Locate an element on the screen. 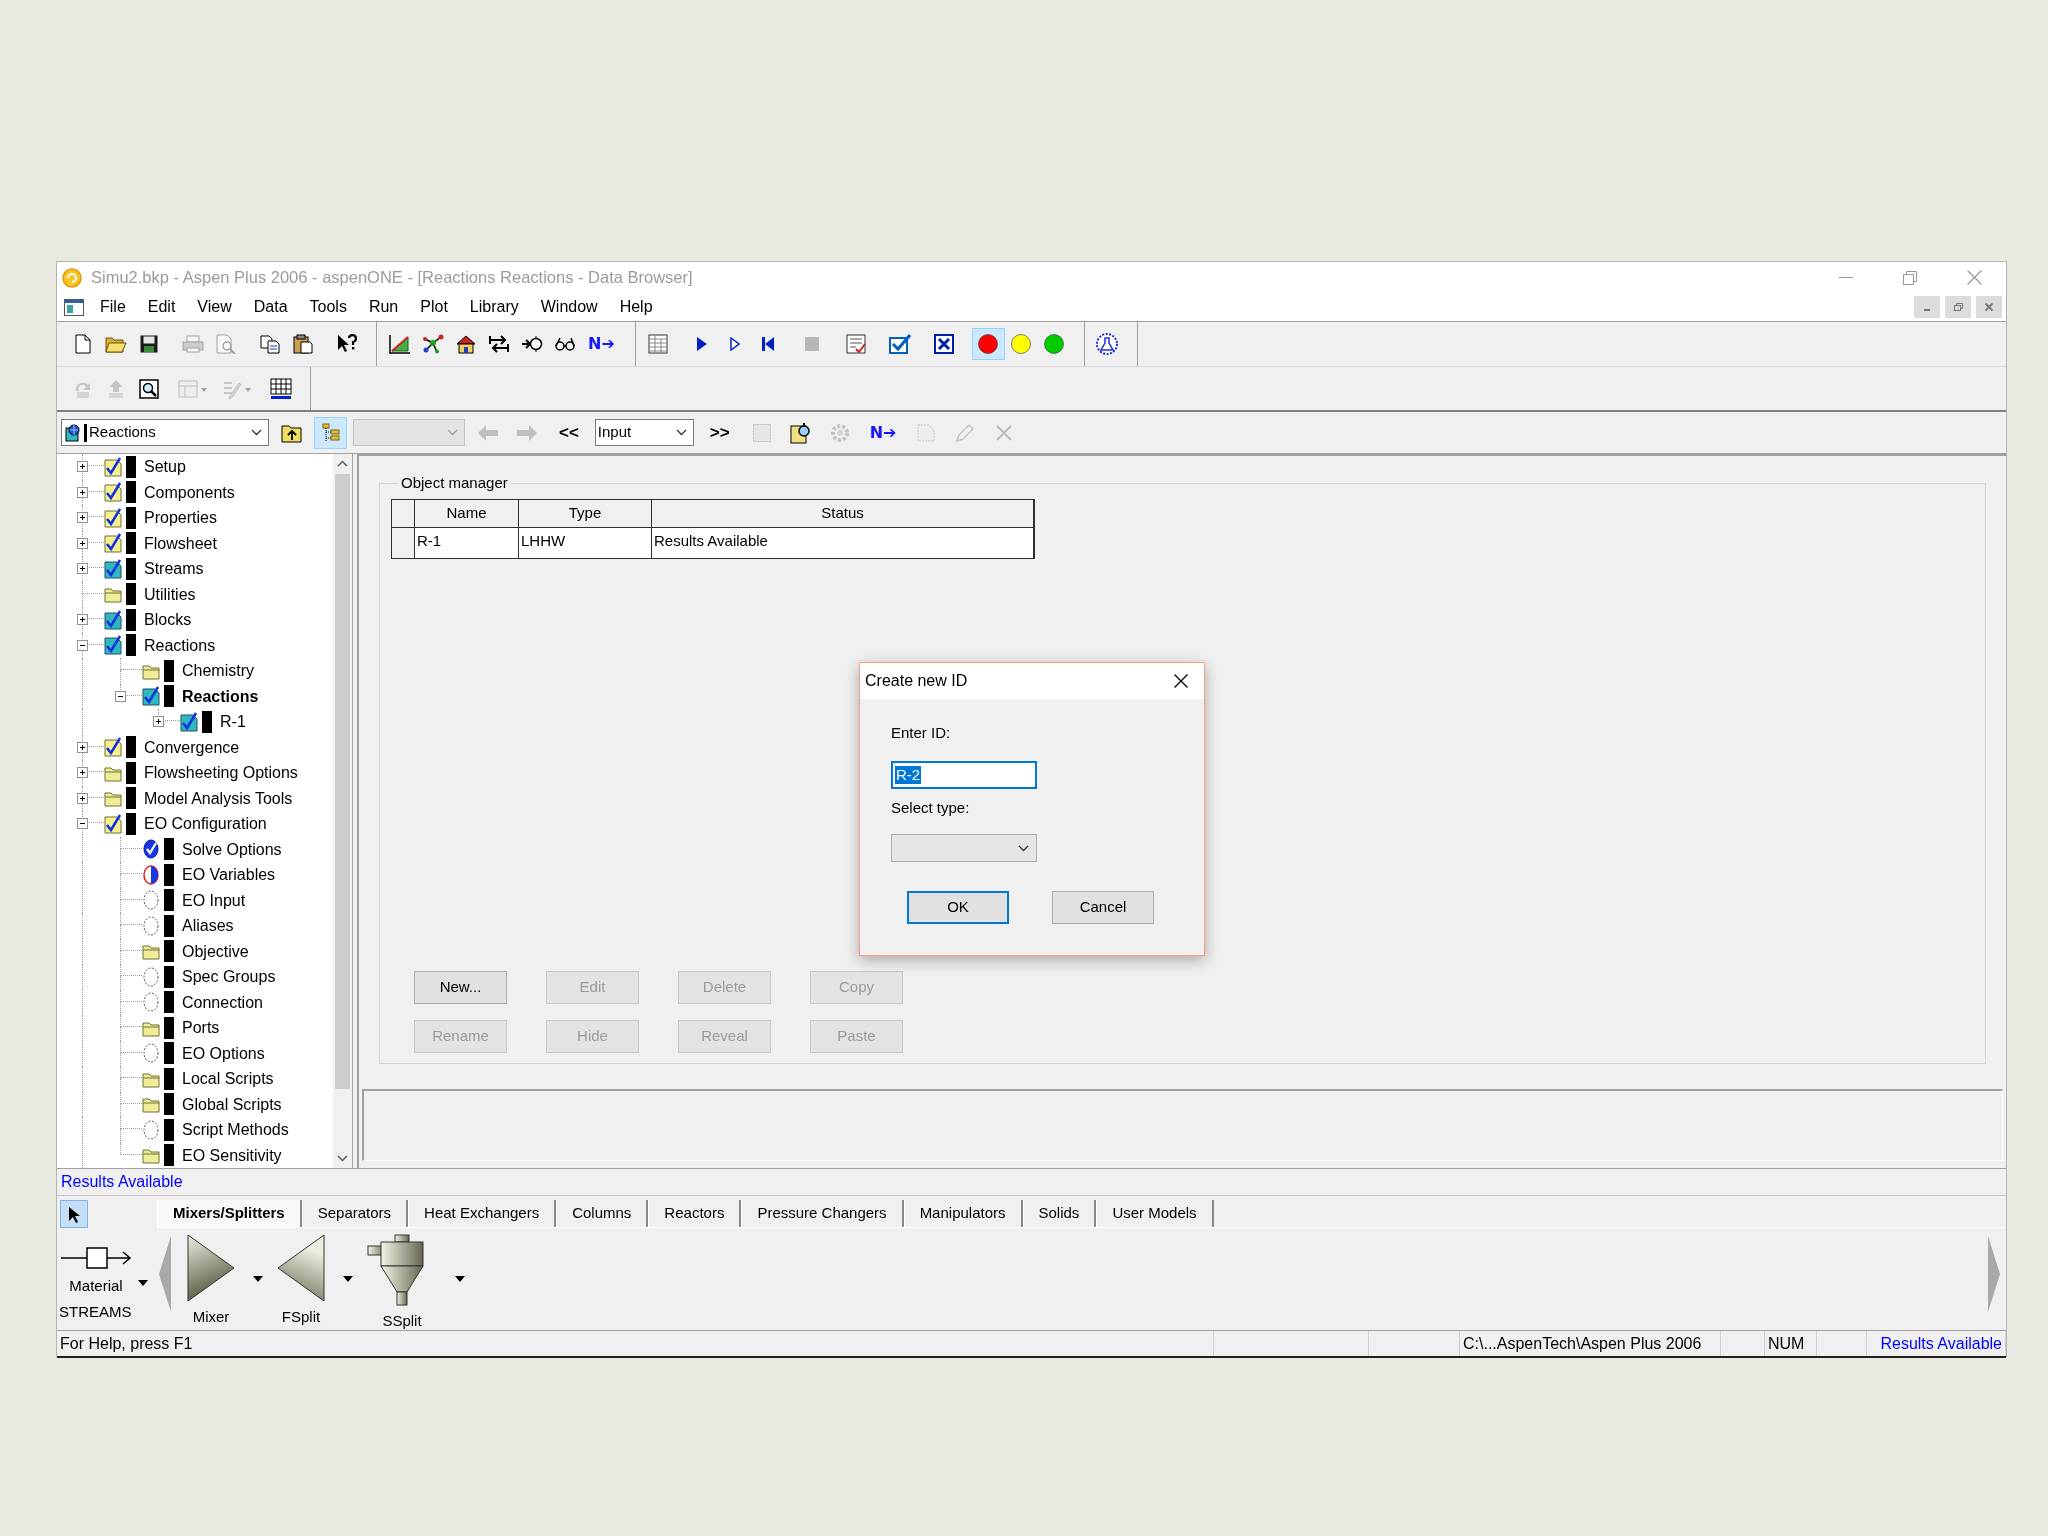  tree-item: Connection is located at coordinates (222, 1002).